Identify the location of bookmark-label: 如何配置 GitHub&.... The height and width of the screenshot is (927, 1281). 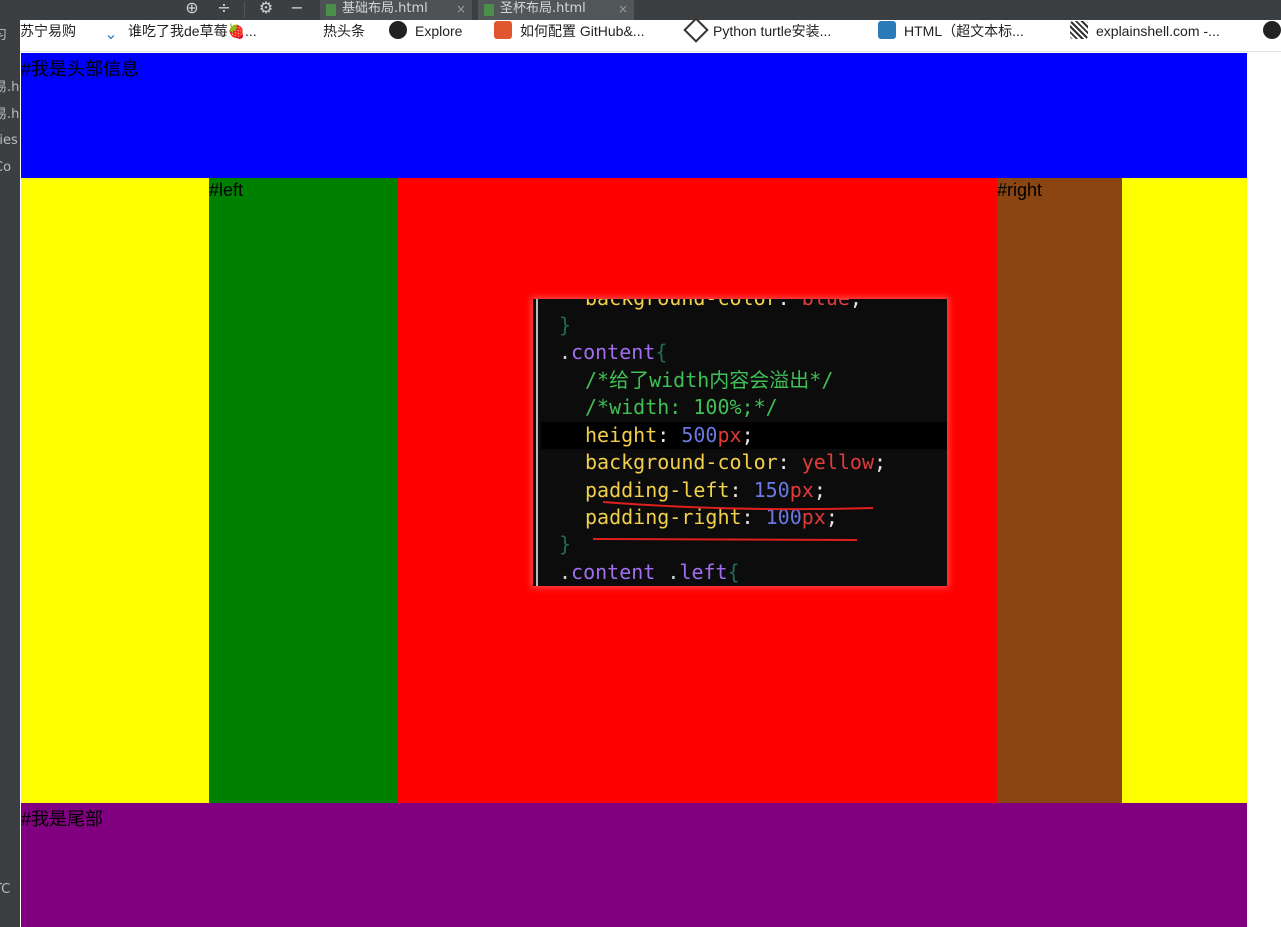
(582, 31).